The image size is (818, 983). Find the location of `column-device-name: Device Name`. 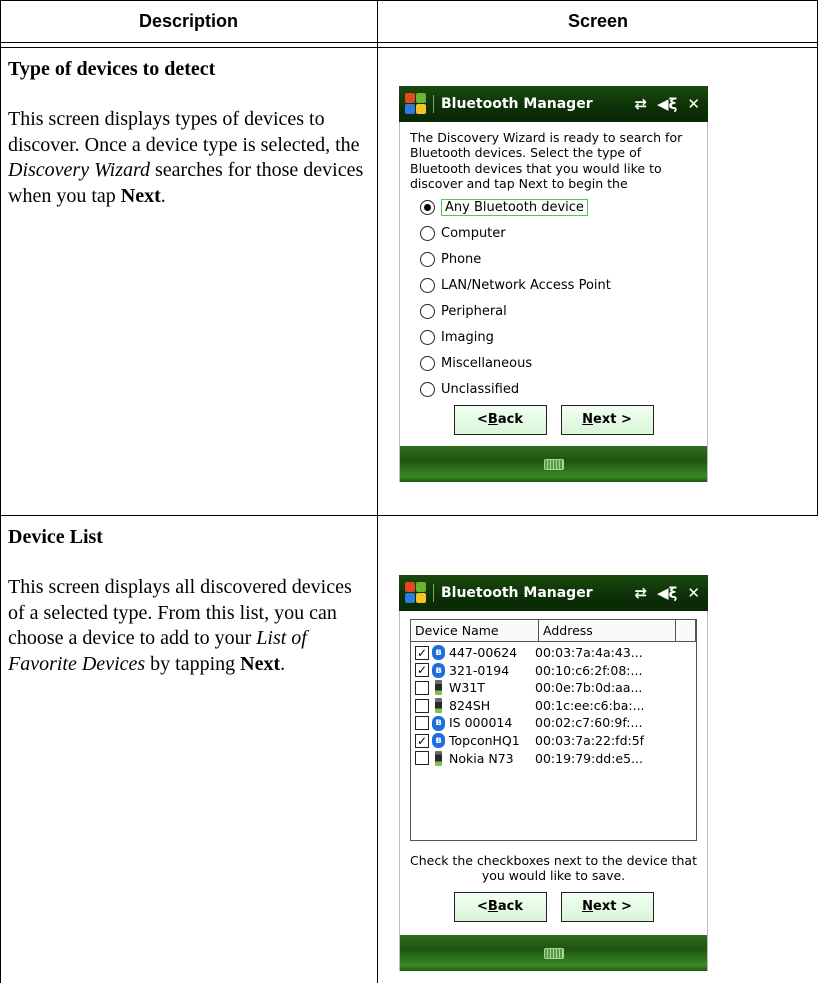

column-device-name: Device Name is located at coordinates (475, 630).